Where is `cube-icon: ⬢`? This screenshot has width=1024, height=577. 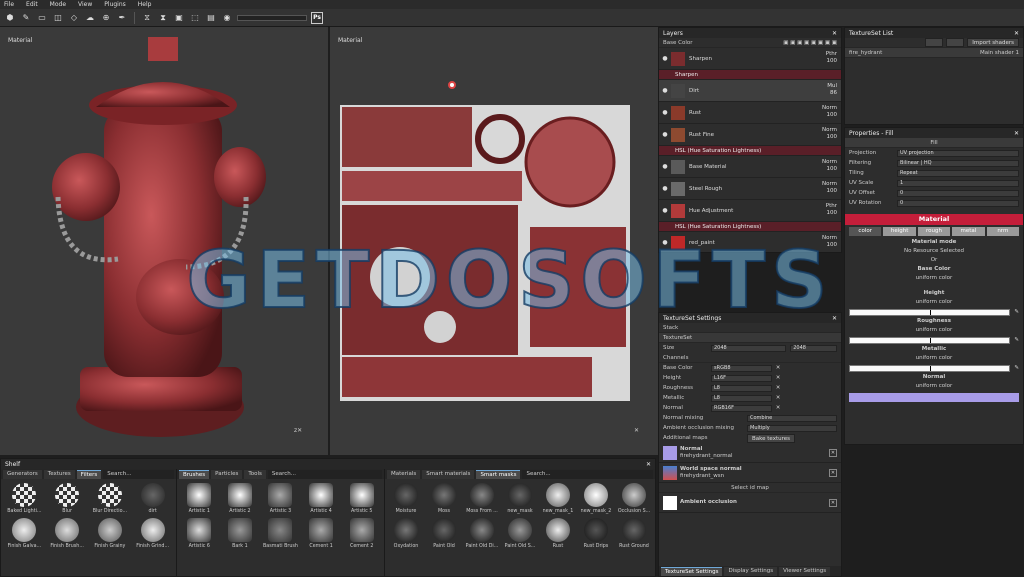 cube-icon: ⬢ is located at coordinates (10, 18).